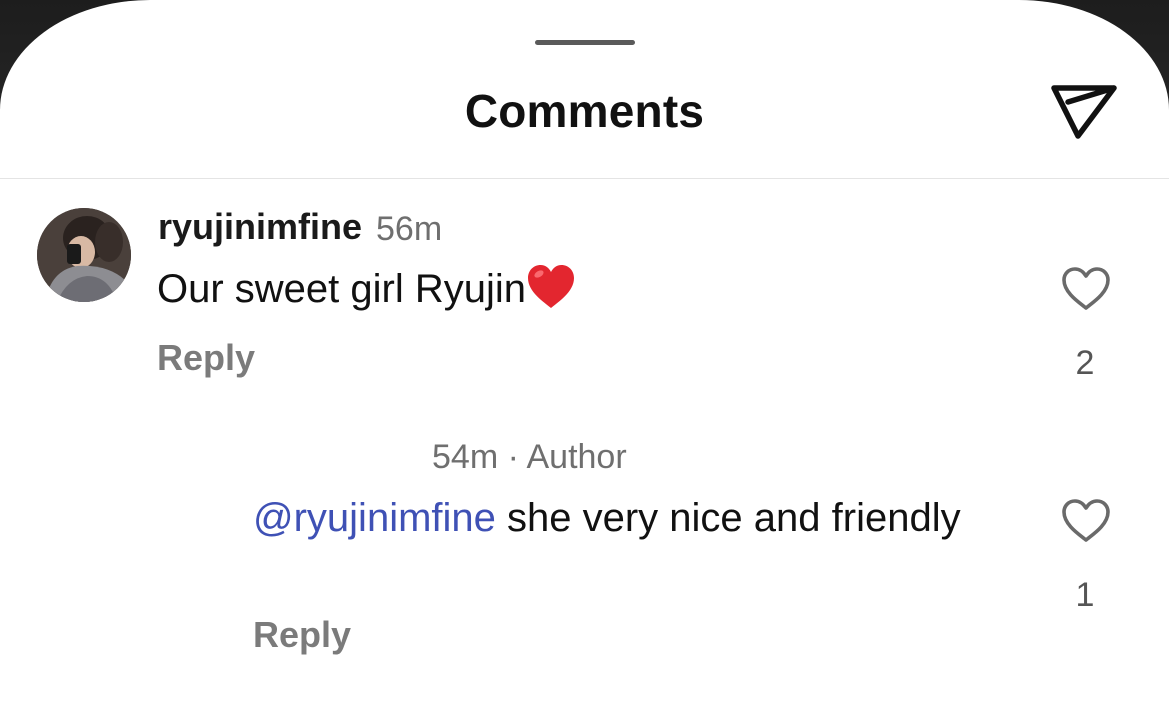 The image size is (1169, 704). What do you see at coordinates (342, 289) in the screenshot?
I see `comment-text: Our sweet girl Ryujin` at bounding box center [342, 289].